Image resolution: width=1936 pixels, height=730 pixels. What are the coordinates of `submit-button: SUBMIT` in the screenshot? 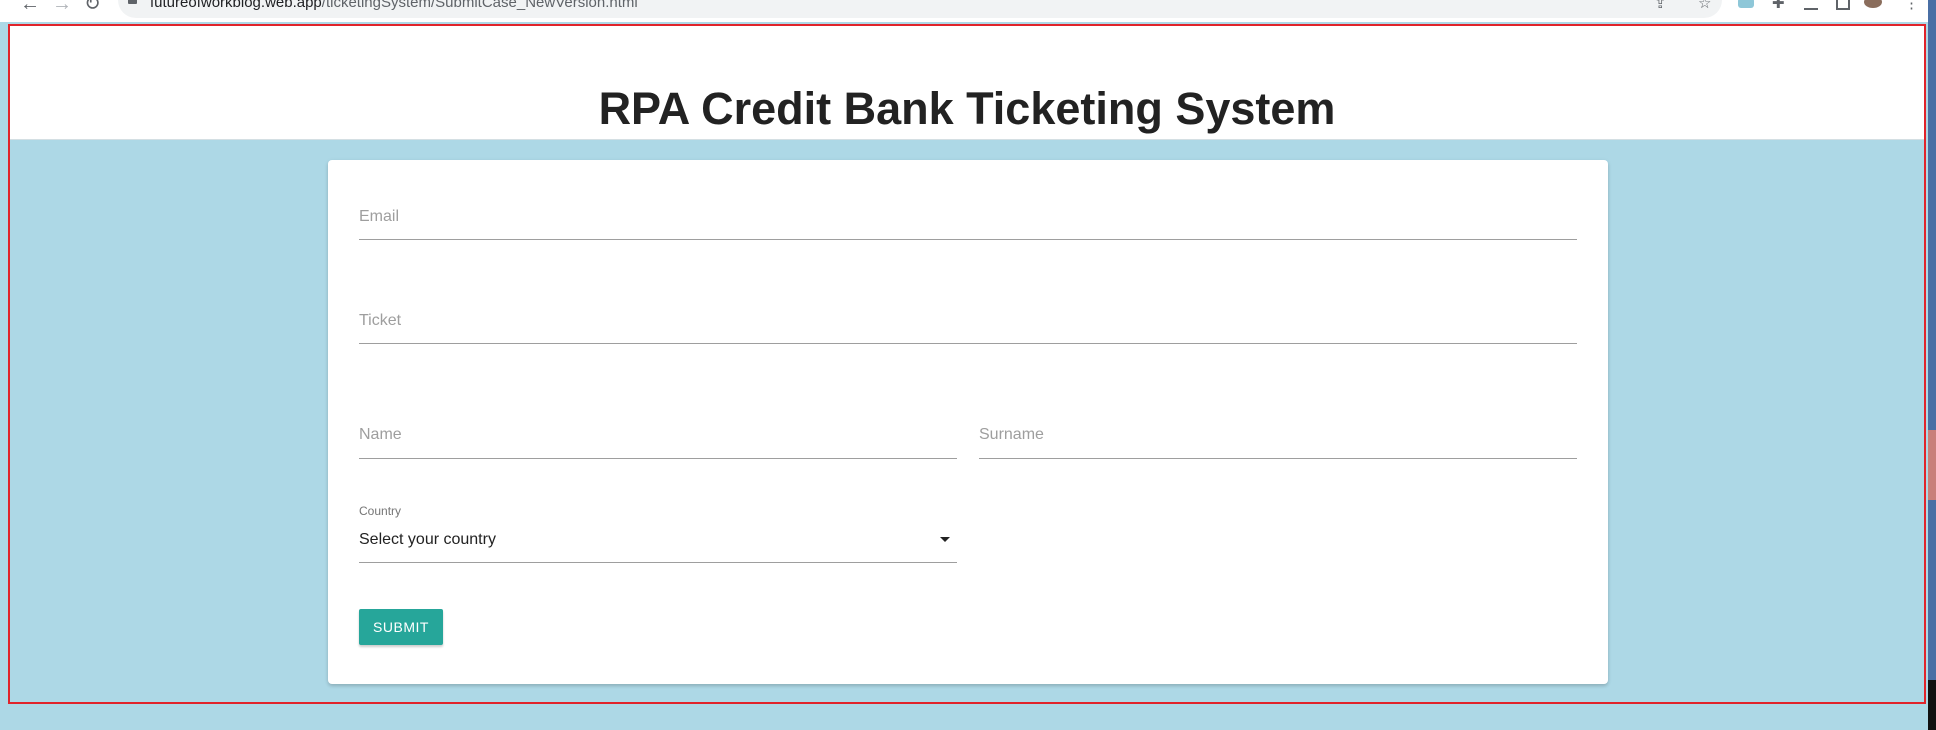 It's located at (401, 627).